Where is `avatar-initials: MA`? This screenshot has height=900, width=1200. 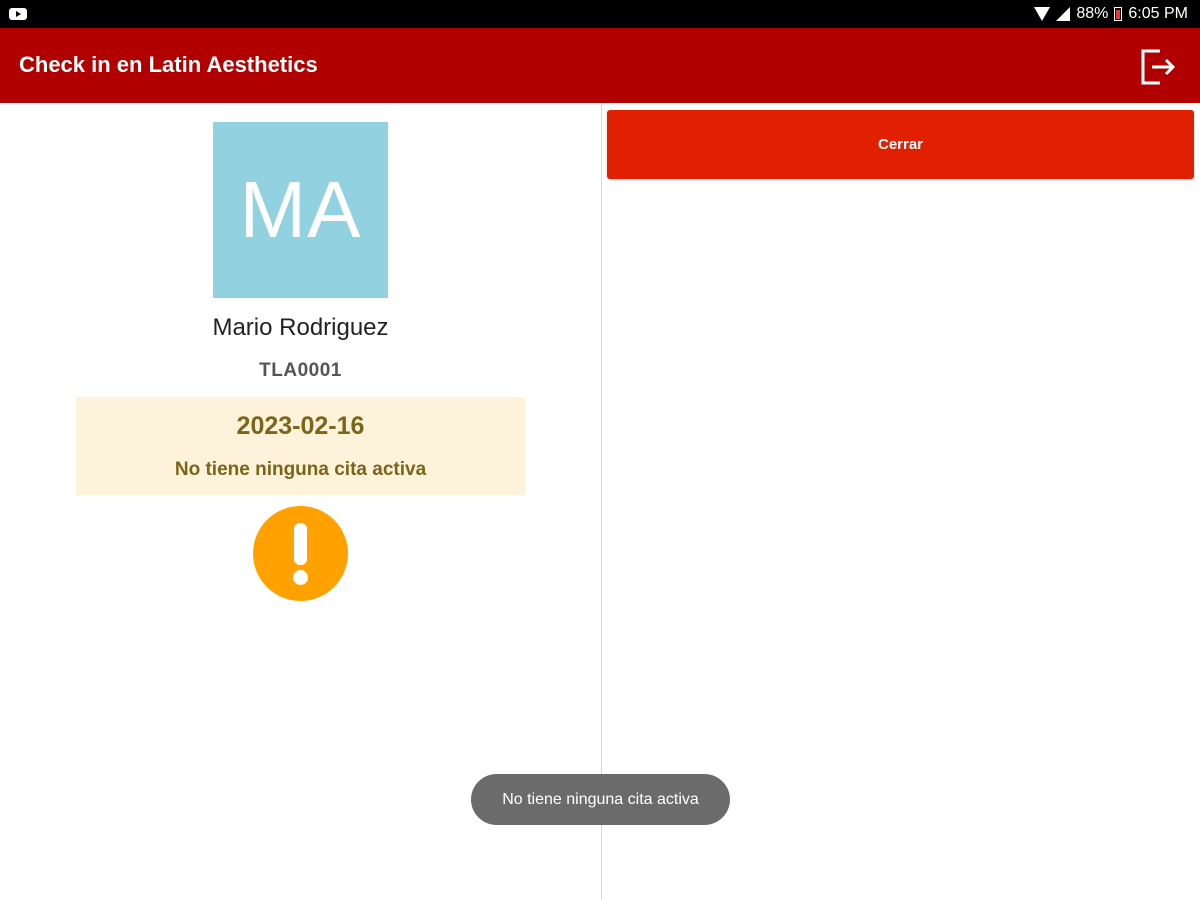 avatar-initials: MA is located at coordinates (300, 209).